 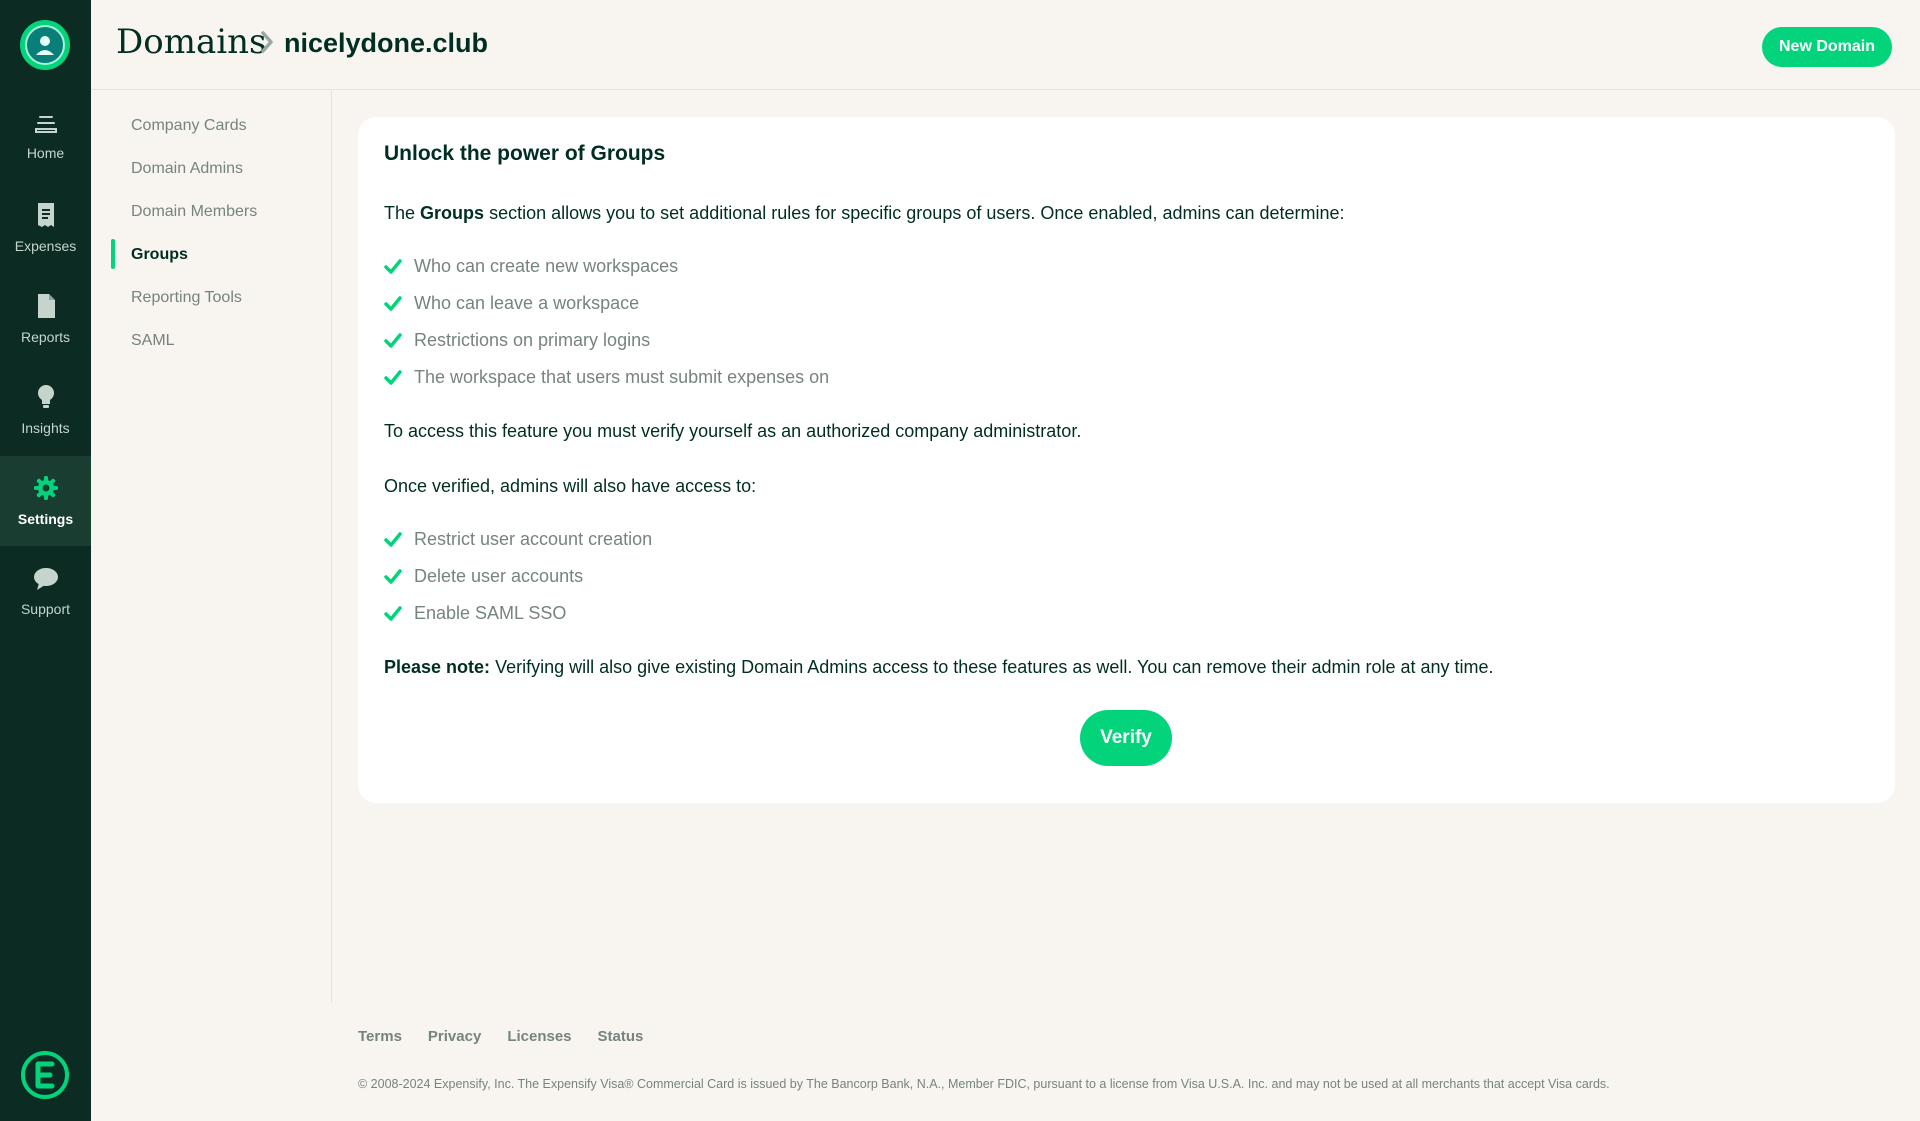 I want to click on rule-item: Who can leave a workspace, so click(x=511, y=303).